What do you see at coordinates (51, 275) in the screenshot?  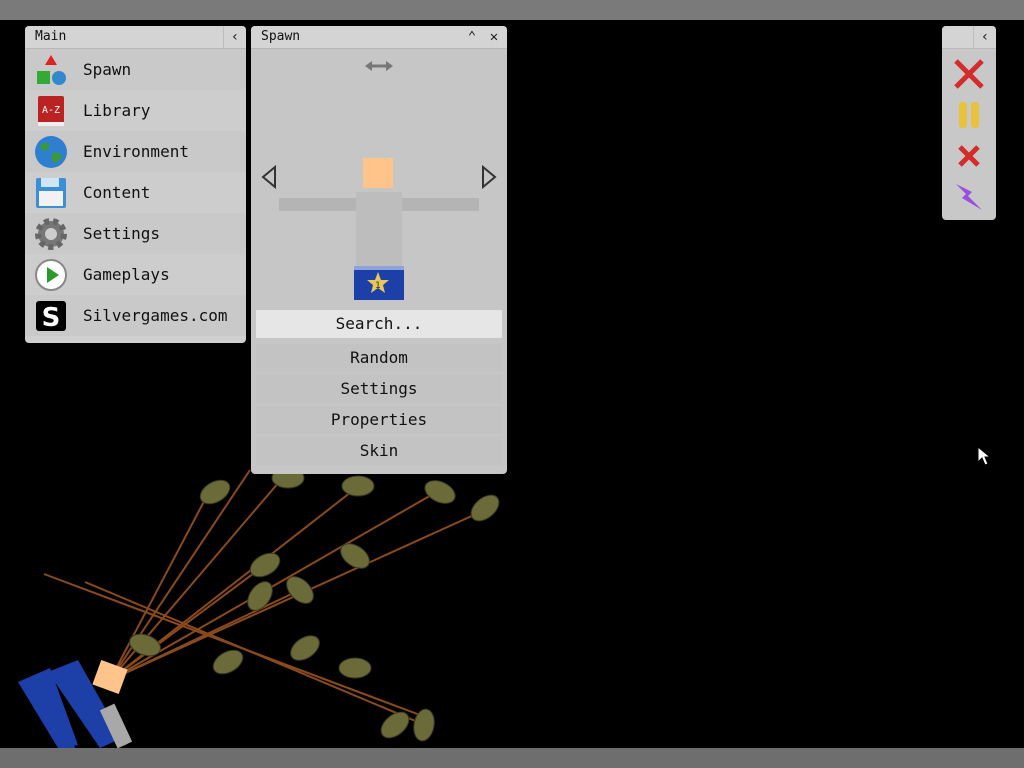 I see `play-icon` at bounding box center [51, 275].